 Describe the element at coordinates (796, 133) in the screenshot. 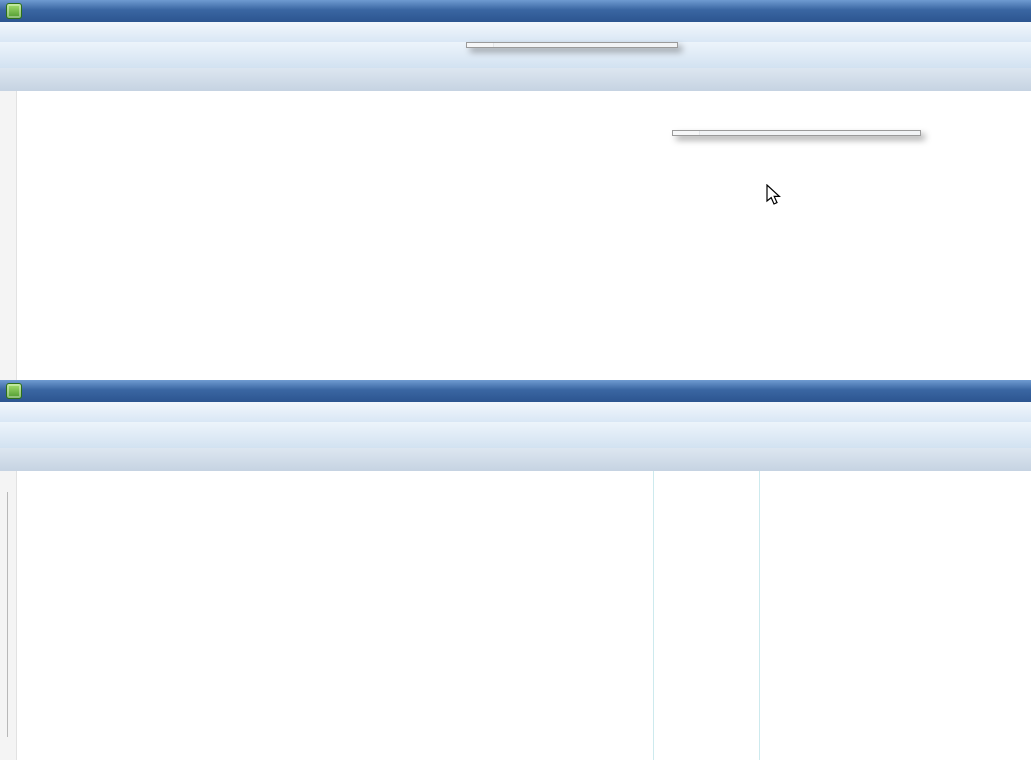

I see `jsmin-submenu` at that location.